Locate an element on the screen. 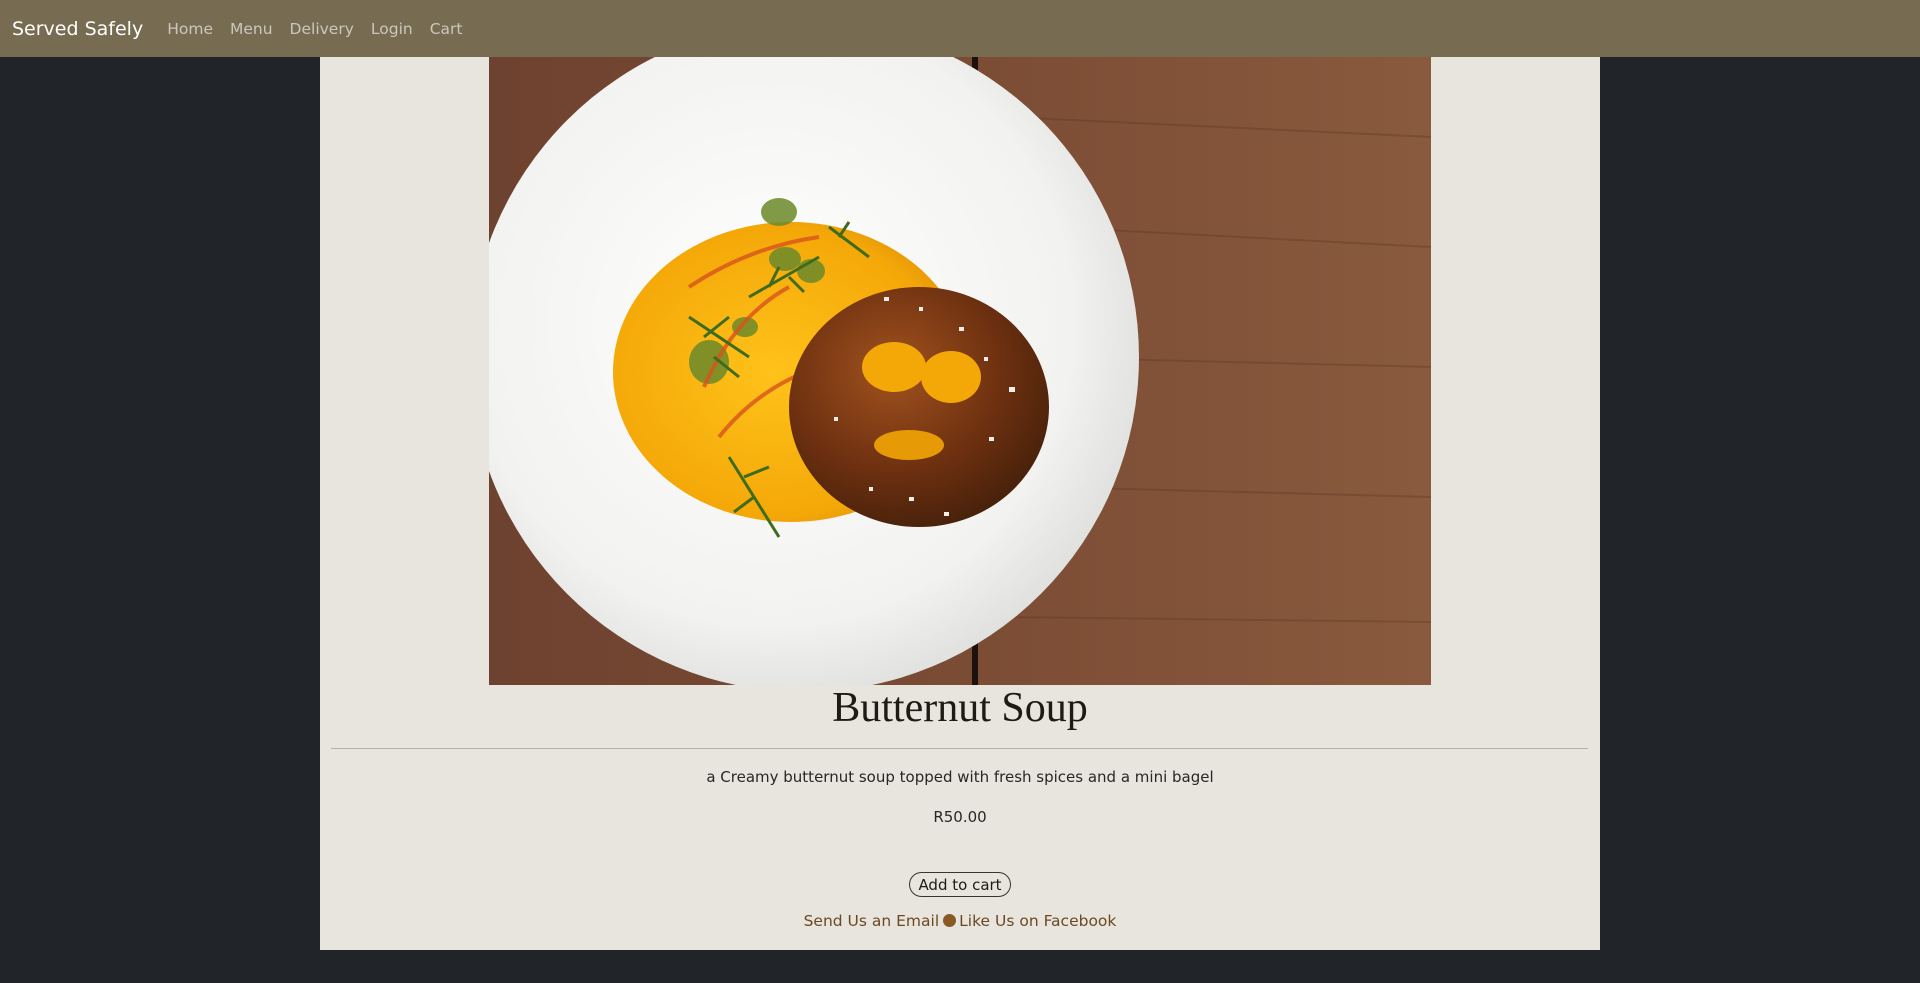  nav-link-menu: Menu is located at coordinates (251, 29).